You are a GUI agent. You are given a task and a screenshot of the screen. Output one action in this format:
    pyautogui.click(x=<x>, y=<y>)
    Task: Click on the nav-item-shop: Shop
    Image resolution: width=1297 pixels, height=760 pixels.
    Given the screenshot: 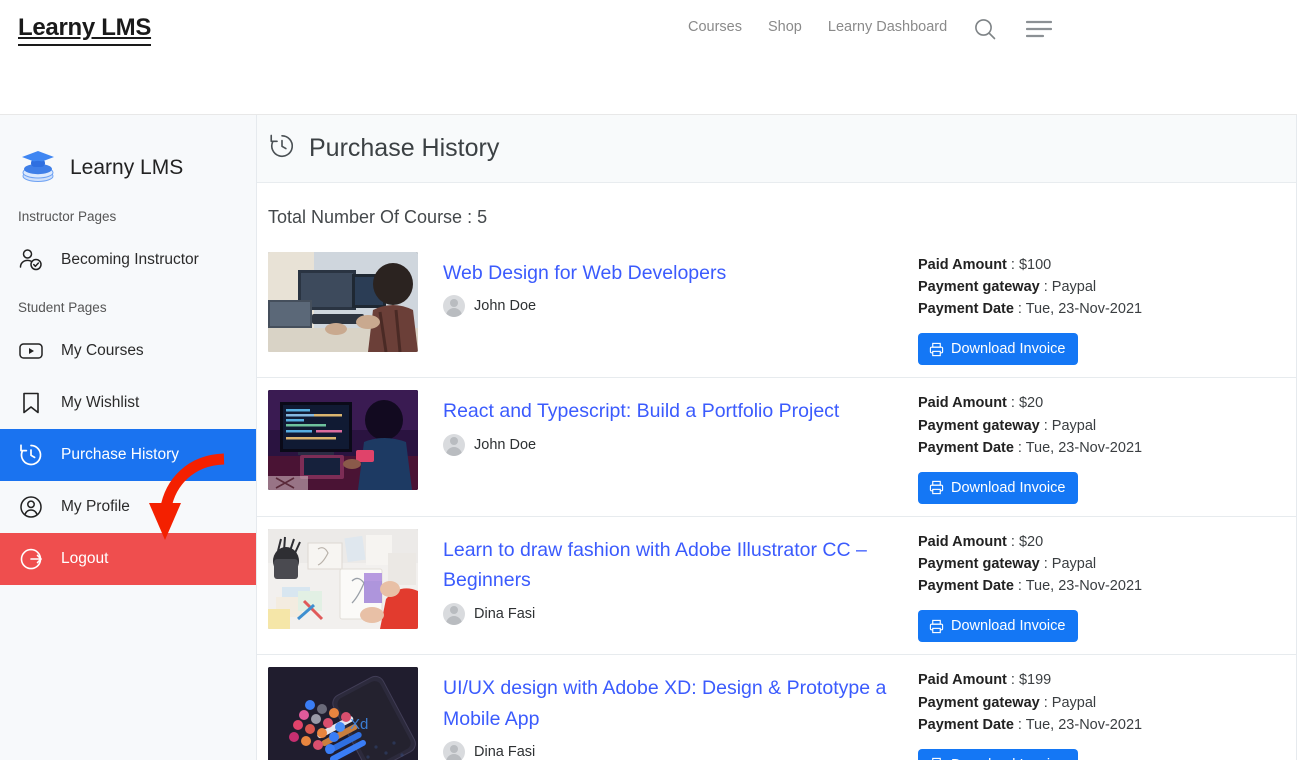 What is the action you would take?
    pyautogui.click(x=791, y=27)
    